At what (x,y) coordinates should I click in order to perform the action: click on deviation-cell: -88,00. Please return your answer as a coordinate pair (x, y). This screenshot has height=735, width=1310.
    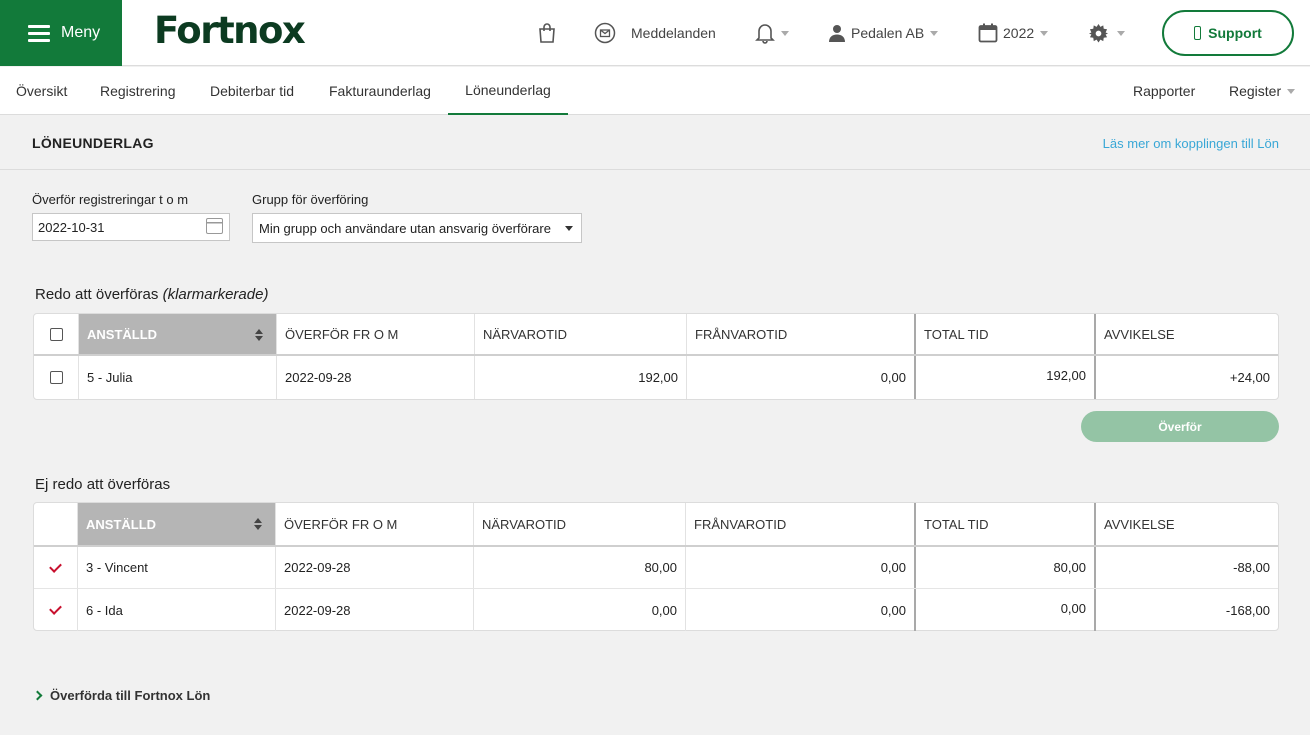
    Looking at the image, I should click on (1251, 567).